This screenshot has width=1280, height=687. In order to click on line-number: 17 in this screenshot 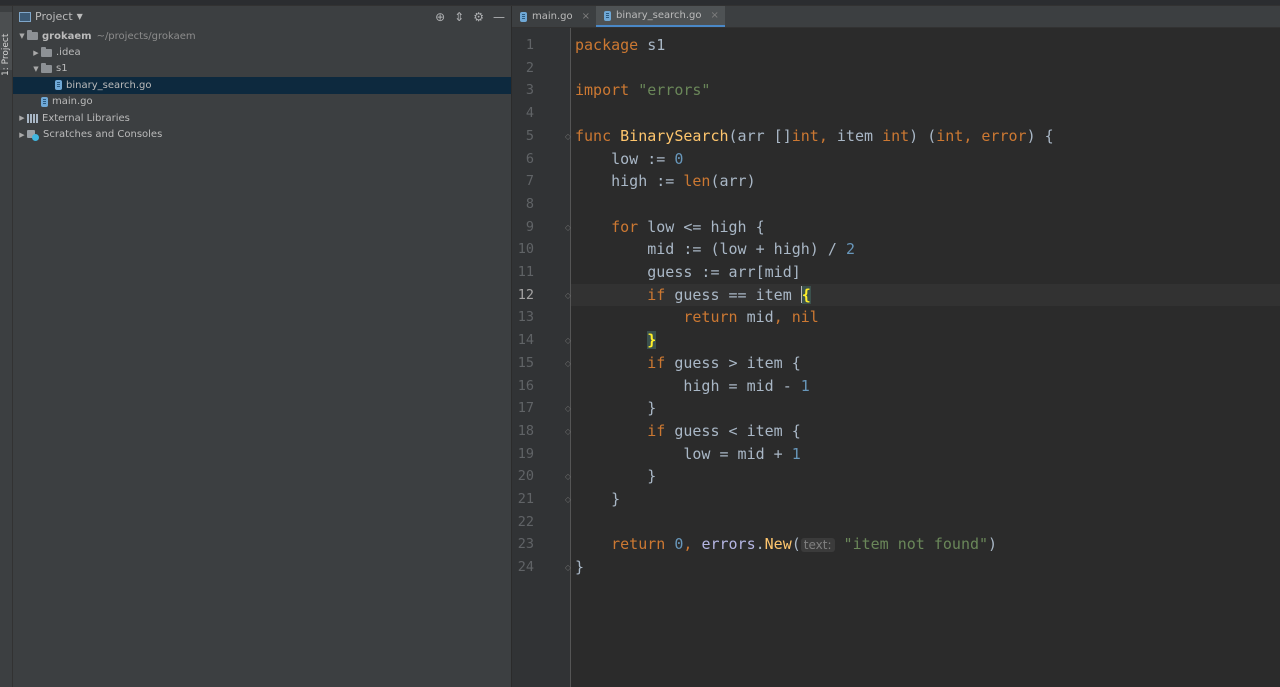, I will do `click(525, 408)`.